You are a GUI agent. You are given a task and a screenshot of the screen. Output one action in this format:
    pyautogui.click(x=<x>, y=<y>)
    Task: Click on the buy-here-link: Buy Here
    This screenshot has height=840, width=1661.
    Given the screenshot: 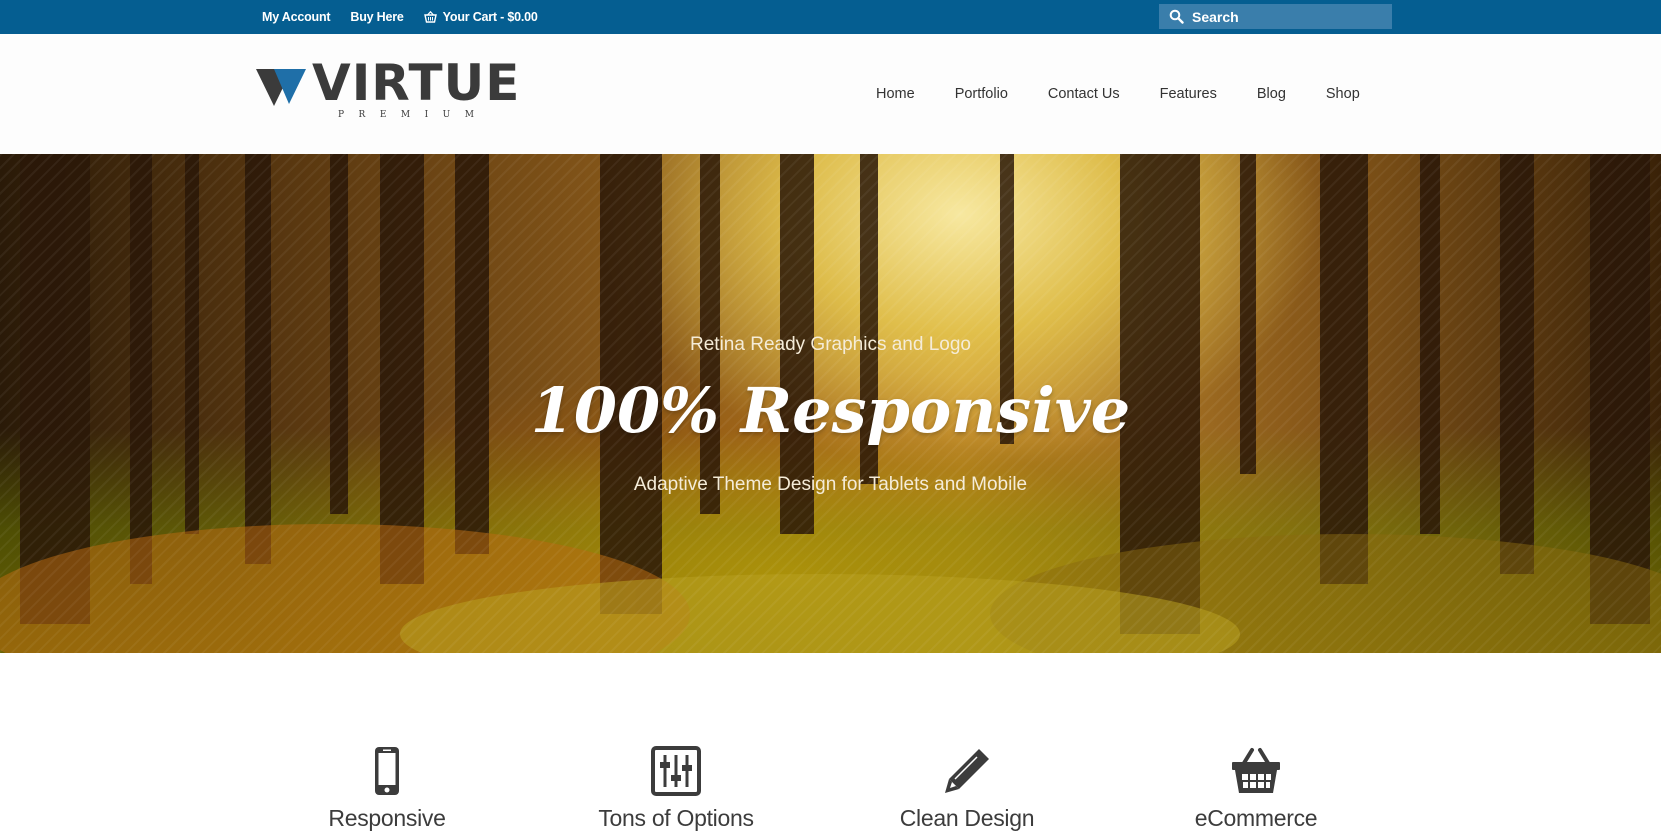 What is the action you would take?
    pyautogui.click(x=376, y=17)
    